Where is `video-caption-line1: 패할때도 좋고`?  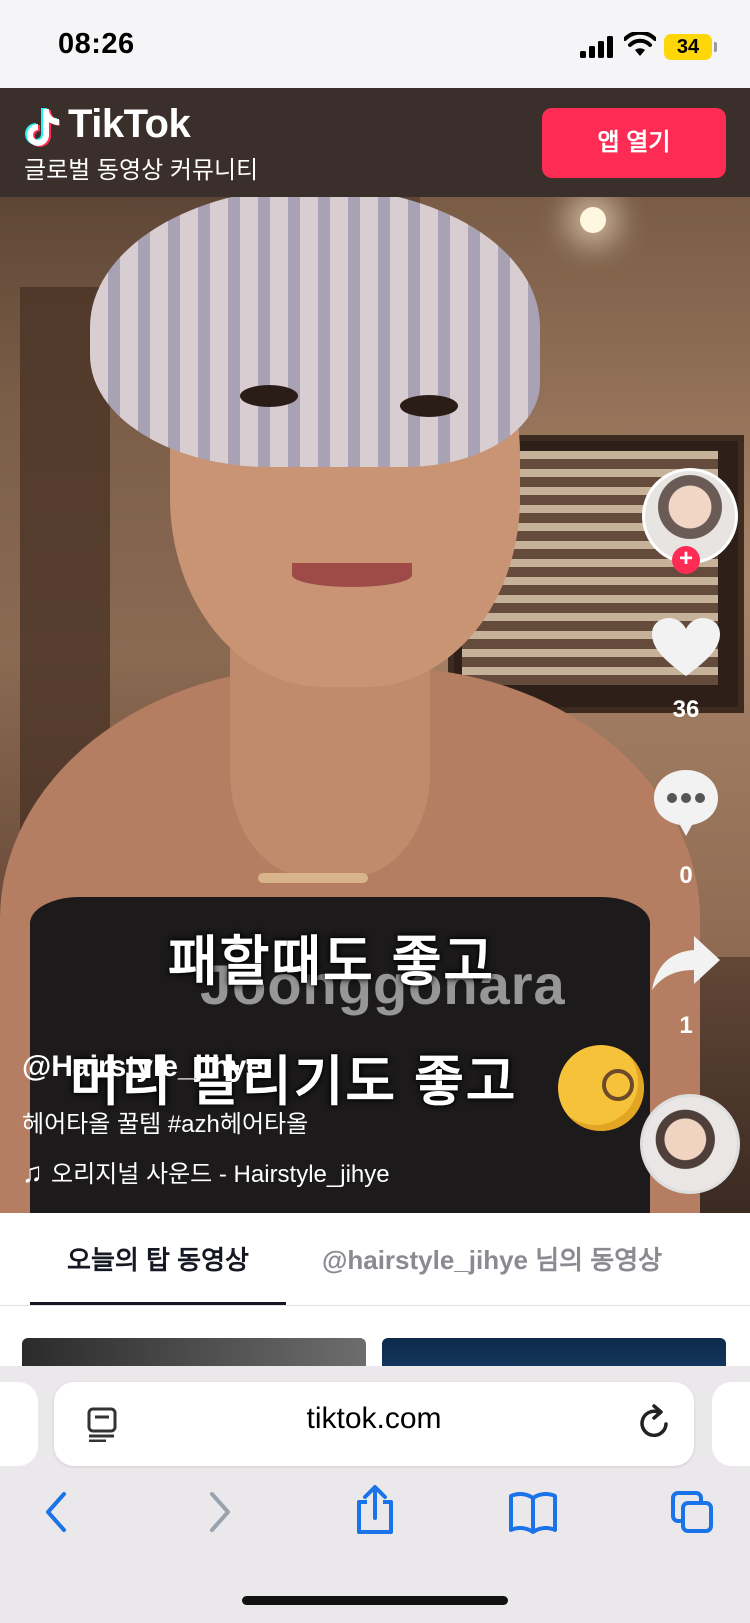
video-caption-line1: 패할때도 좋고 is located at coordinates (332, 962).